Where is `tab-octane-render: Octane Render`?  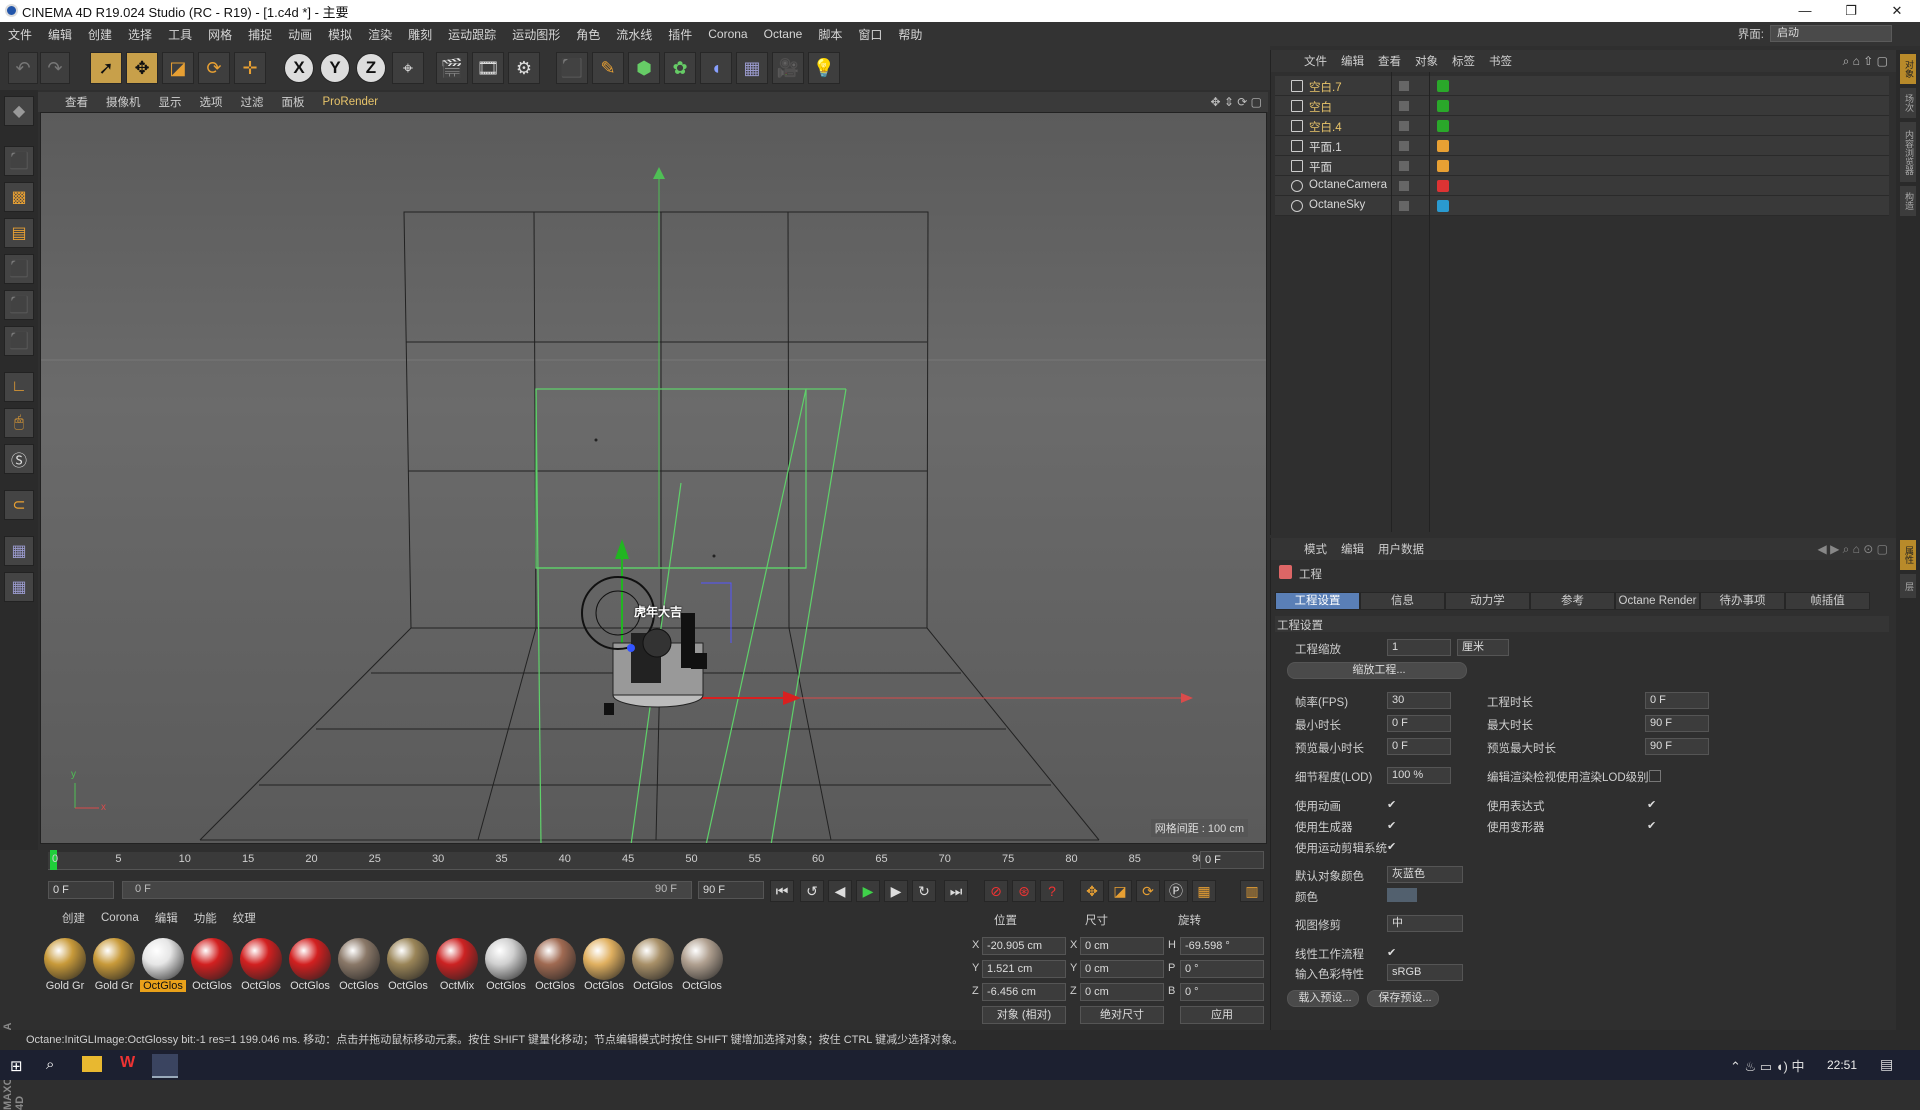 tab-octane-render: Octane Render is located at coordinates (1657, 601).